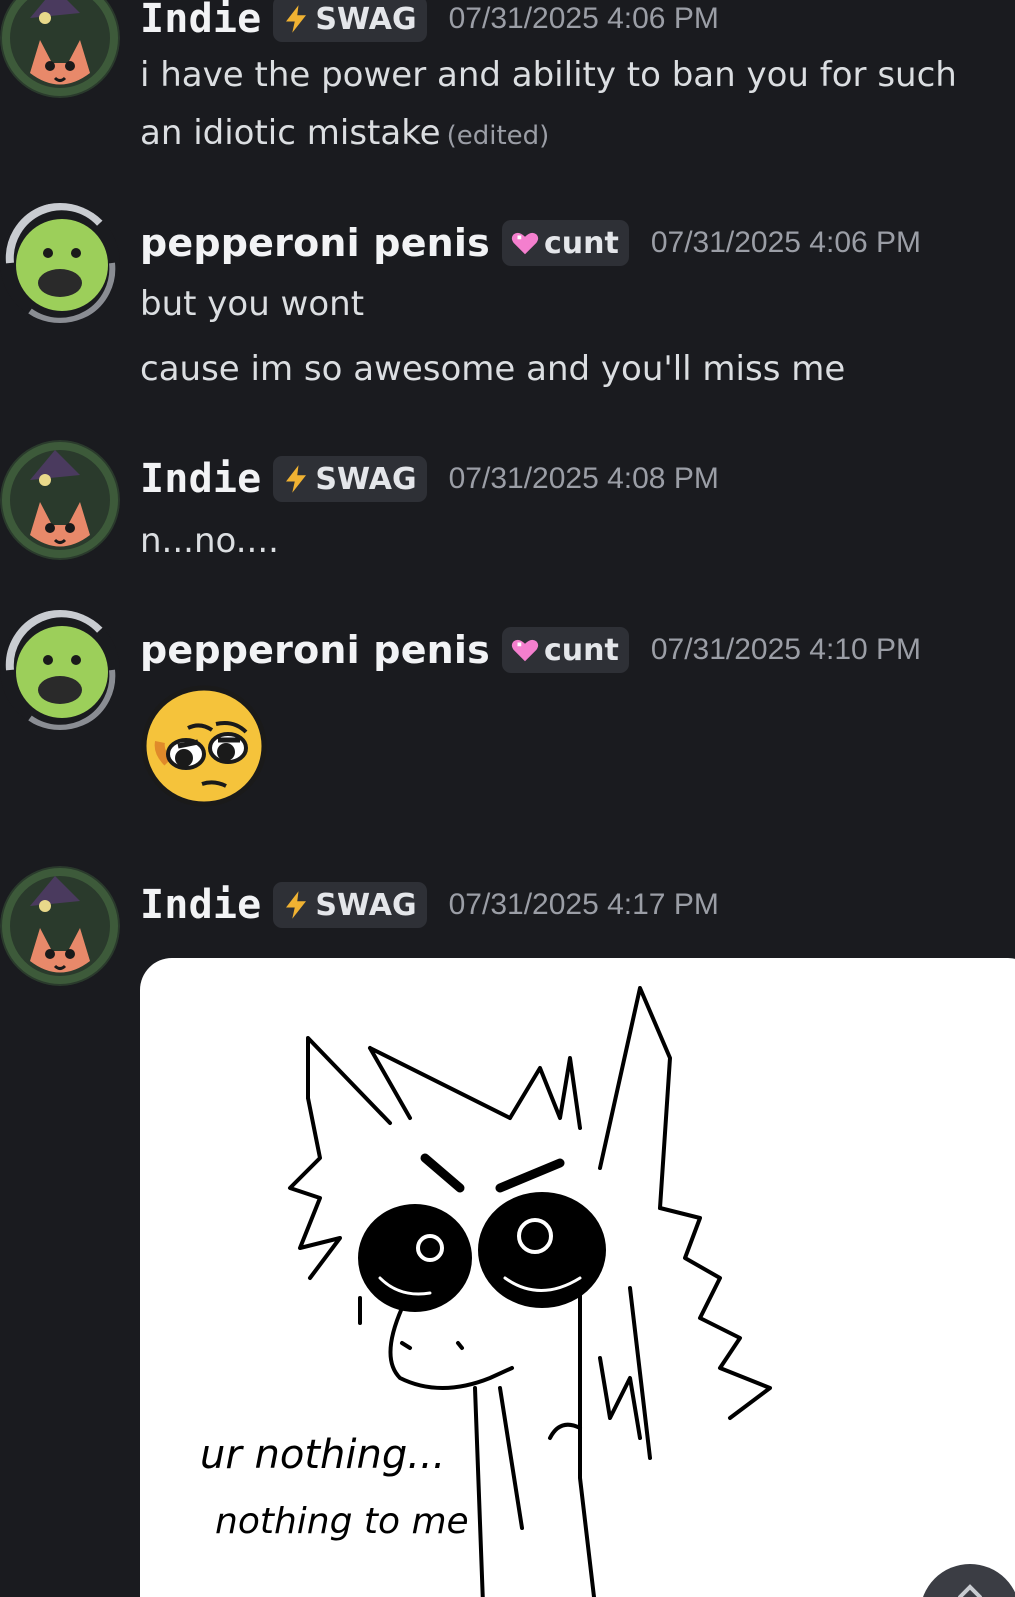 The width and height of the screenshot is (1015, 1597). I want to click on message-line-text: an idiotic mistake, so click(290, 133).